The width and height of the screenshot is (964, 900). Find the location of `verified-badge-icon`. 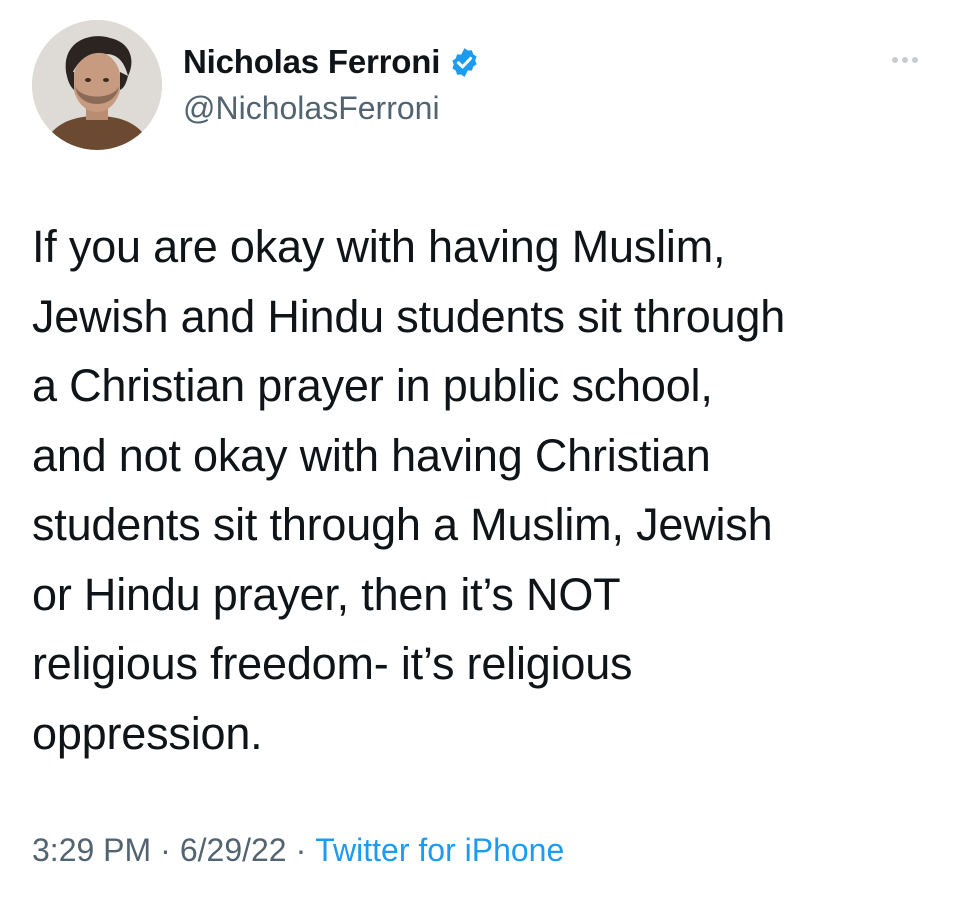

verified-badge-icon is located at coordinates (464, 62).